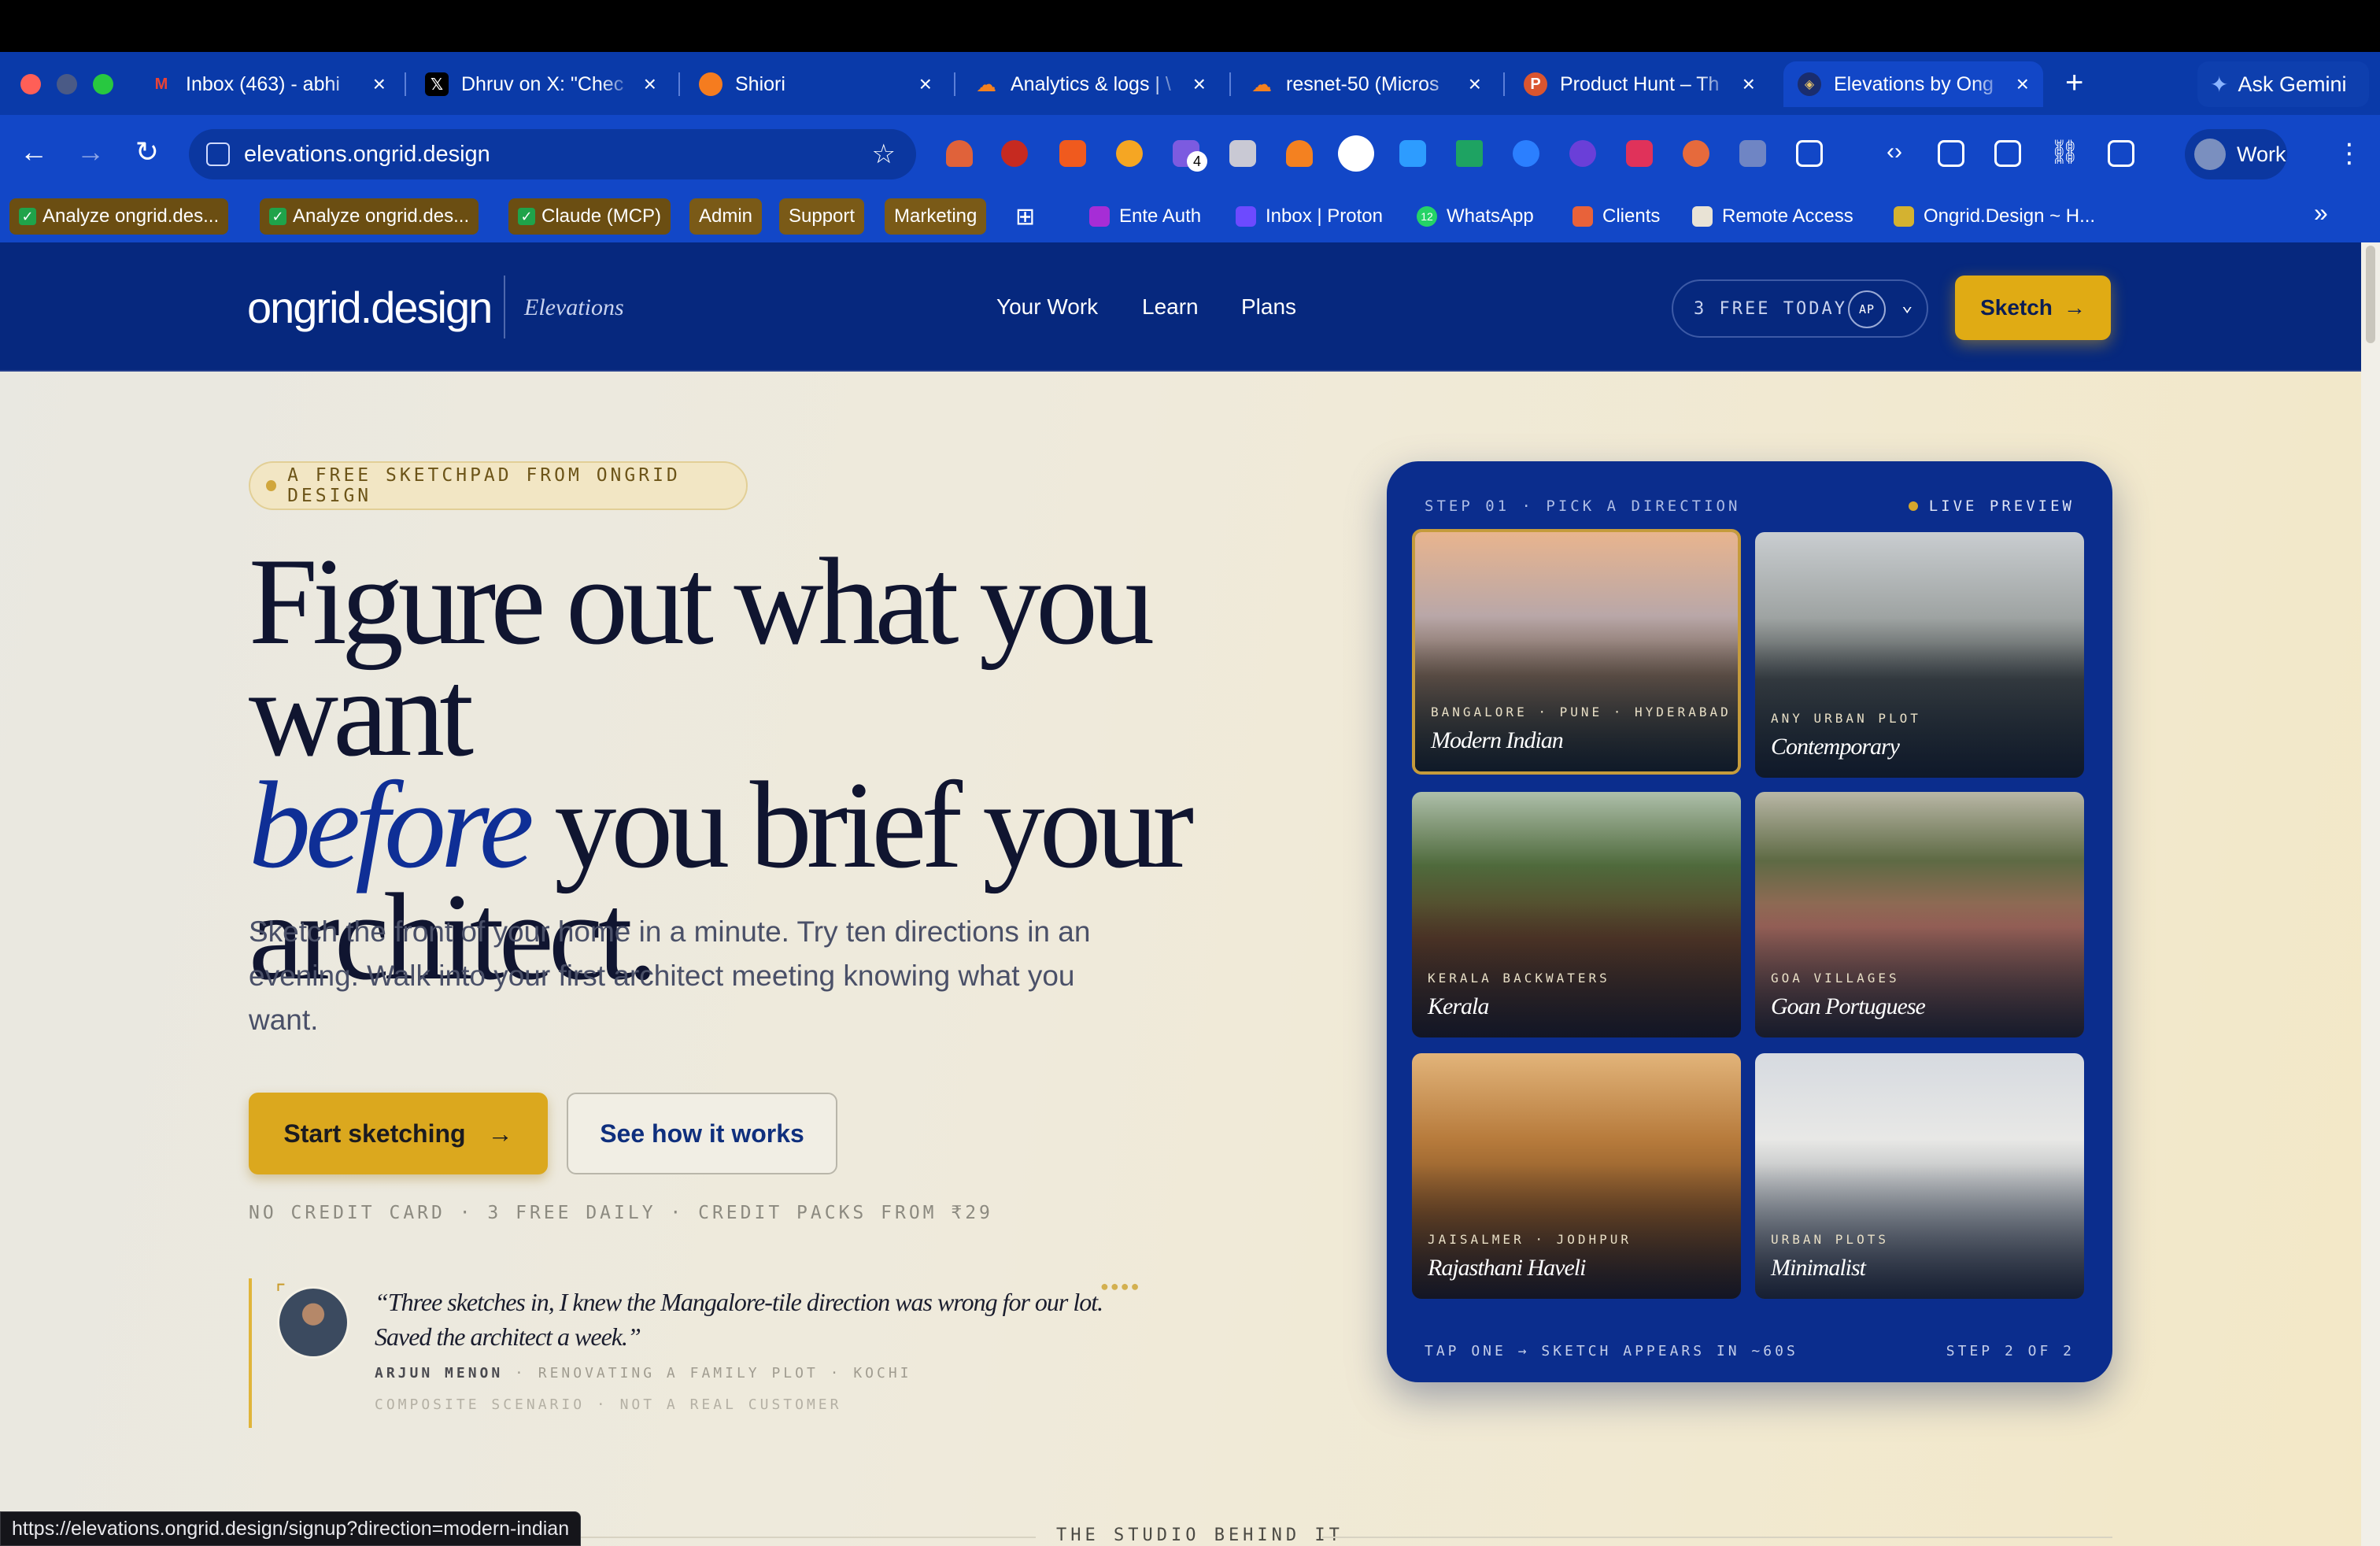  I want to click on style-tile-rajasthani-haveli: JAISALMER · JODHPUR Rajasthani Haveli, so click(1576, 1176).